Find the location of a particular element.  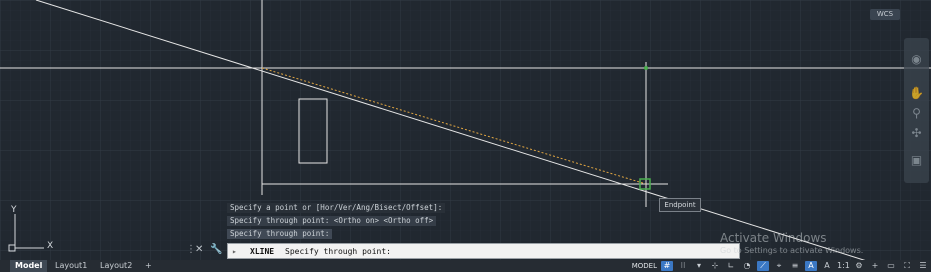

viewcube-wcs: WCS is located at coordinates (885, 14).